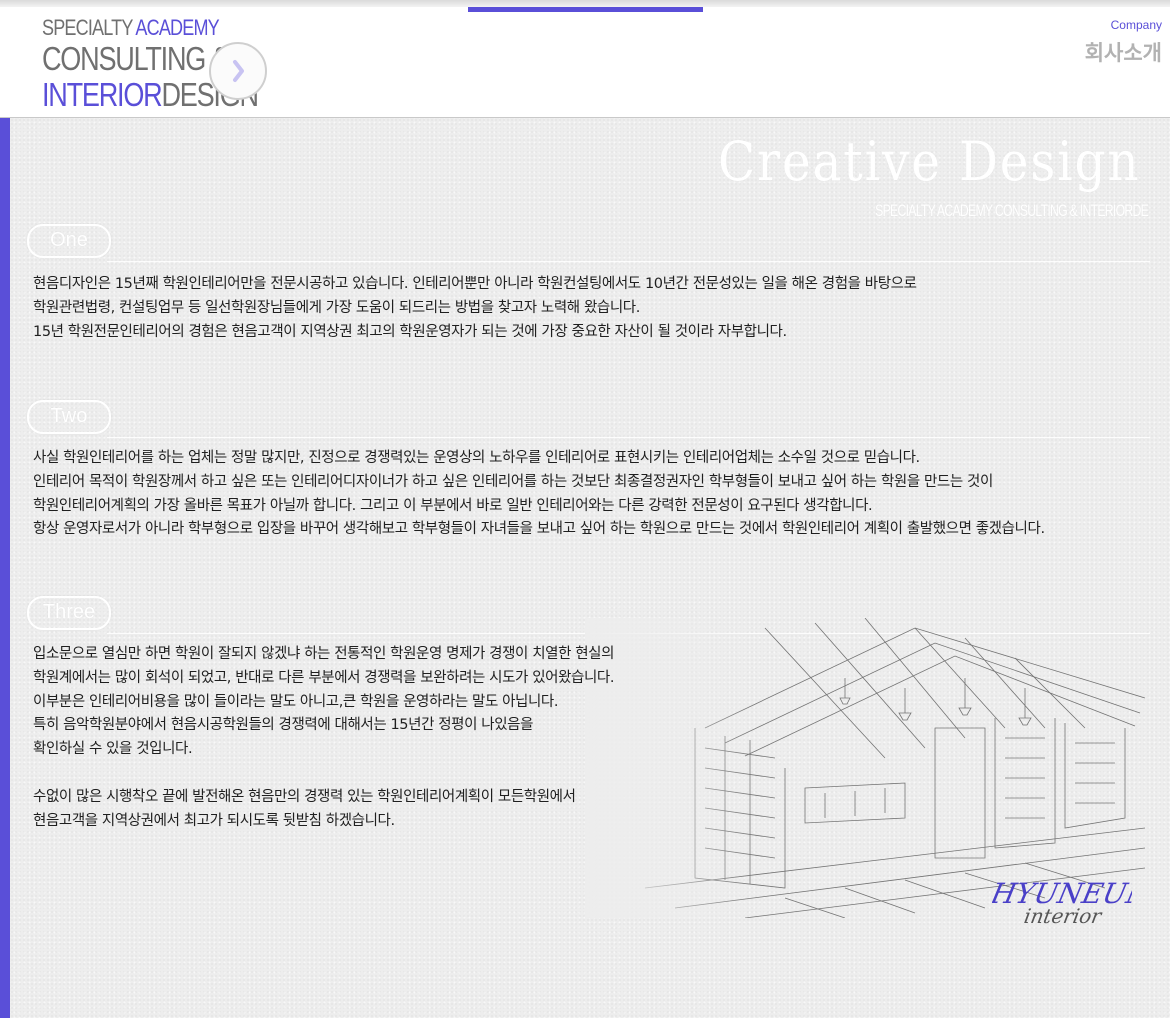  What do you see at coordinates (5, 568) in the screenshot?
I see `side-accent-bar` at bounding box center [5, 568].